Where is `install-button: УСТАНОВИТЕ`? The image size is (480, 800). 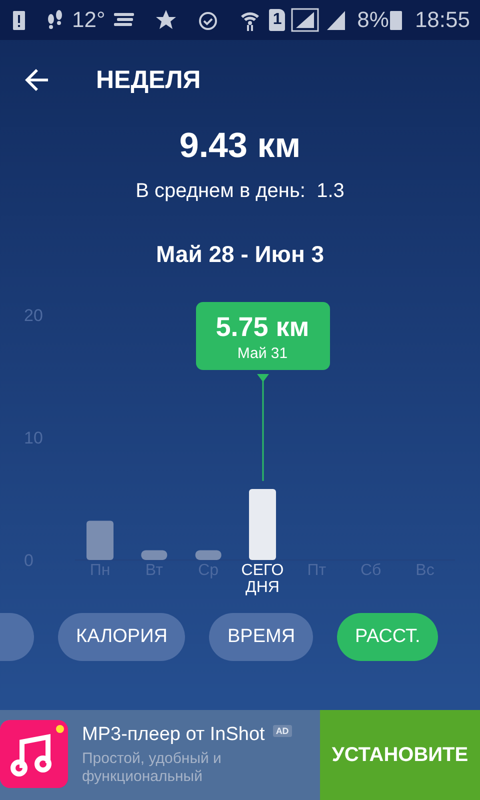
install-button: УСТАНОВИТЕ is located at coordinates (400, 755).